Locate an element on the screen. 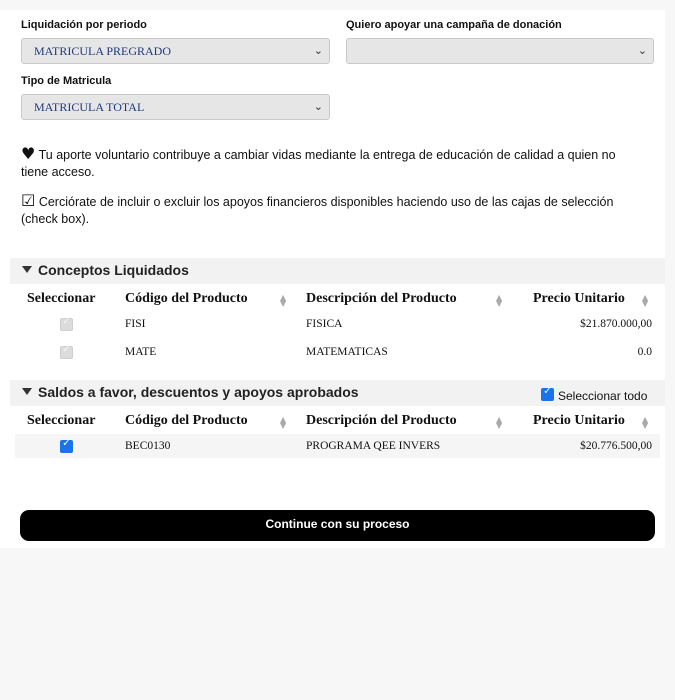 This screenshot has width=675, height=700. top-strip is located at coordinates (337, 5).